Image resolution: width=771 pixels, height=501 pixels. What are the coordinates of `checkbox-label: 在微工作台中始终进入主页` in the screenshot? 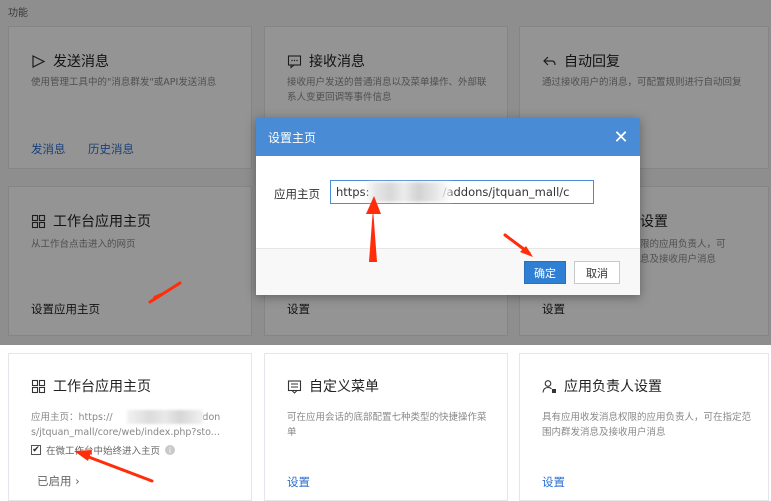 It's located at (103, 451).